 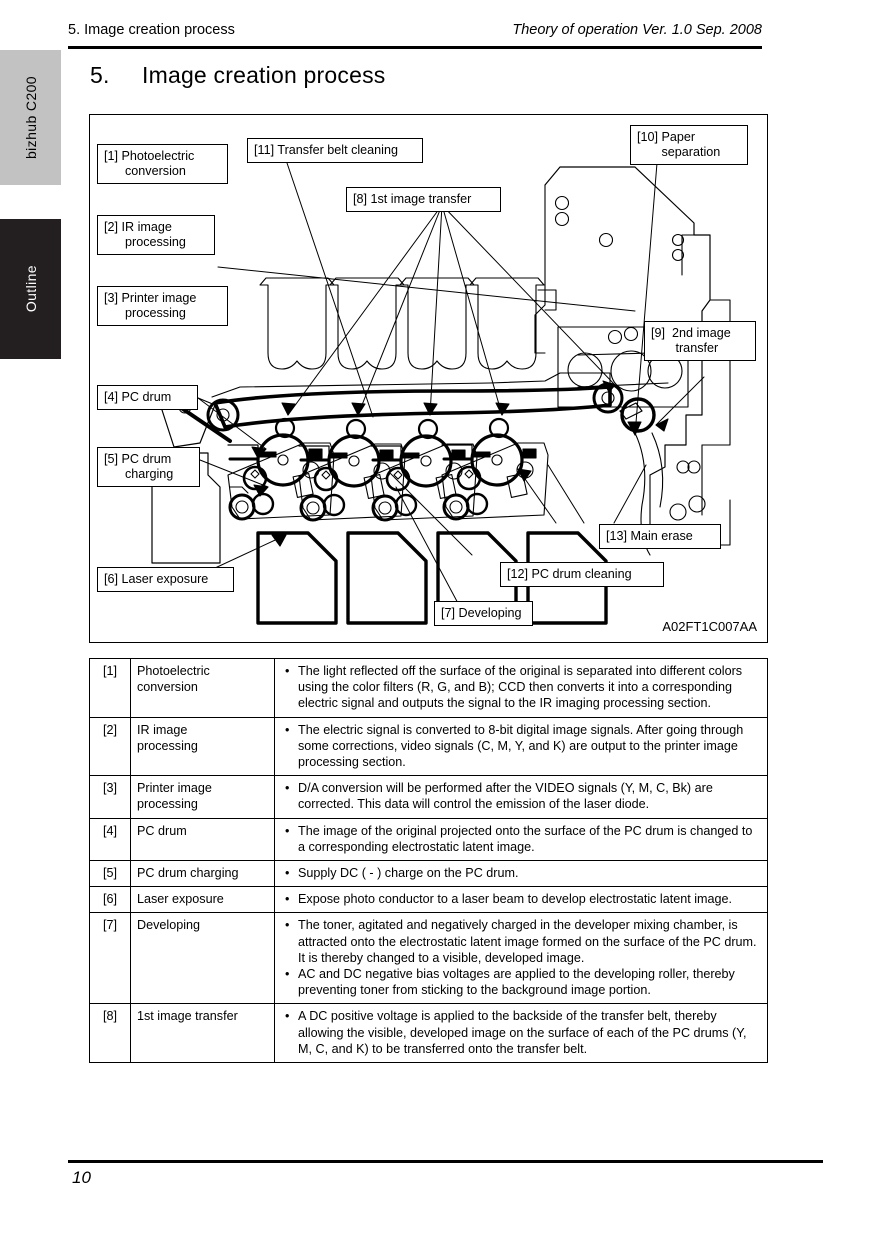 What do you see at coordinates (100, 75) in the screenshot?
I see `chapter-number: 5.` at bounding box center [100, 75].